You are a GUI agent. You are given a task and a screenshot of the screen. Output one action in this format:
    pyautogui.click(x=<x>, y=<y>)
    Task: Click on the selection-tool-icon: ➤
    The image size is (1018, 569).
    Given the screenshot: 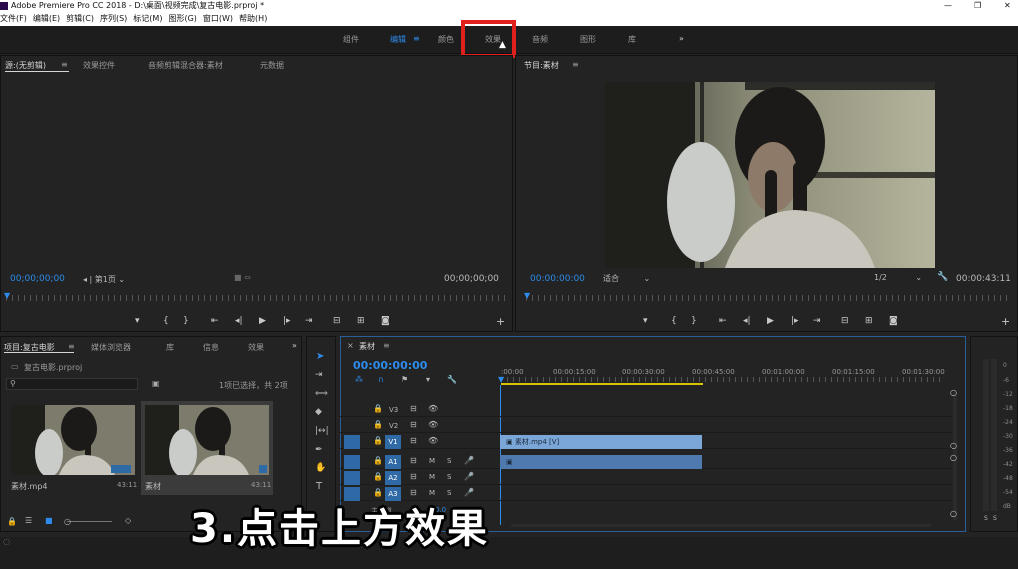 What is the action you would take?
    pyautogui.click(x=320, y=356)
    